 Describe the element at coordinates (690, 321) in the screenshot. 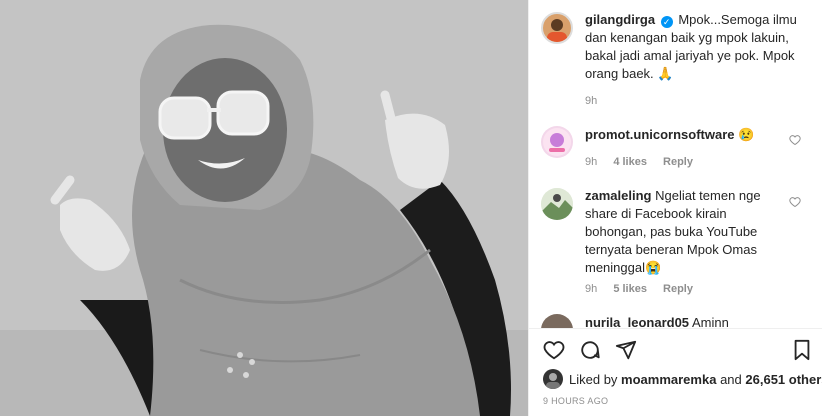

I see `comment-body: nurila_leonard05 Aminn` at that location.